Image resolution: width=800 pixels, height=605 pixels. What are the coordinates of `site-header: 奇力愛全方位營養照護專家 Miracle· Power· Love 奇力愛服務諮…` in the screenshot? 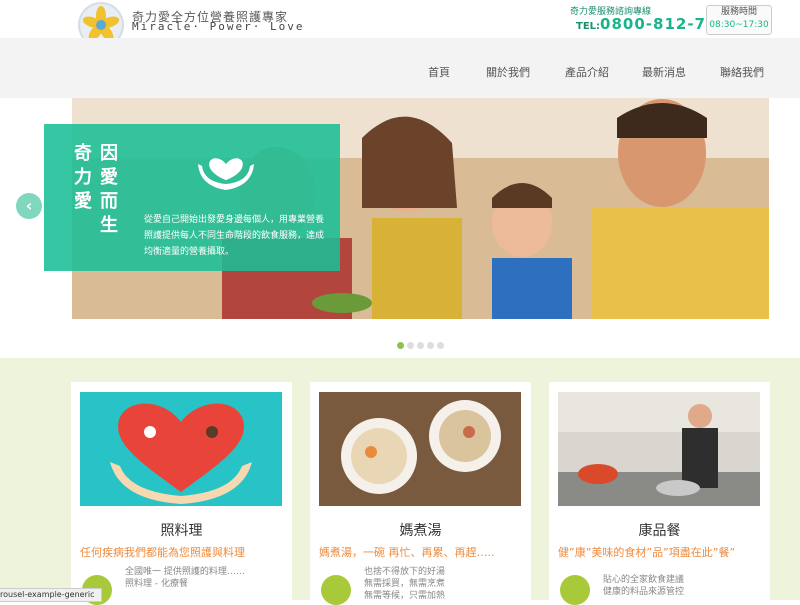 It's located at (400, 24).